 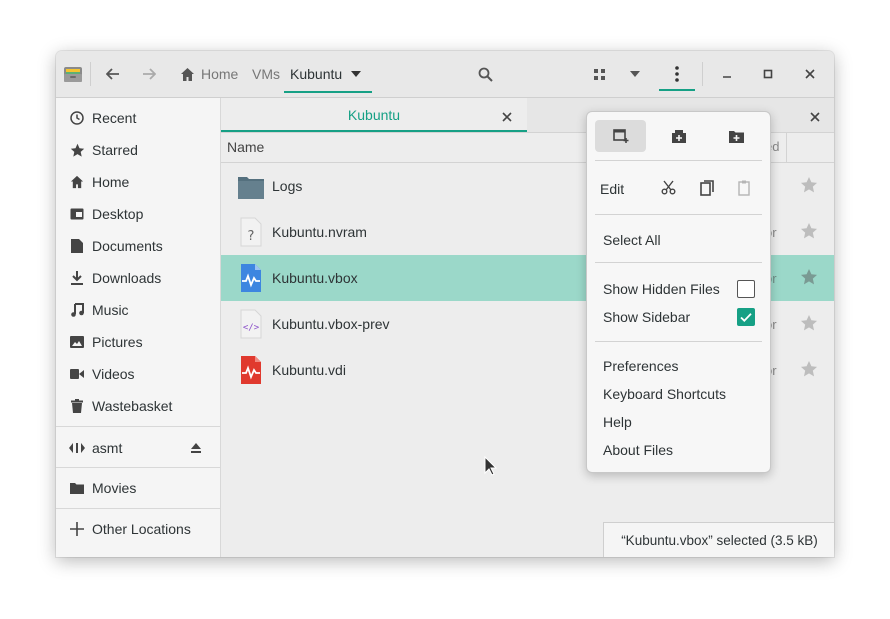 I want to click on sidebar-item-desktop: Desktop, so click(x=138, y=214).